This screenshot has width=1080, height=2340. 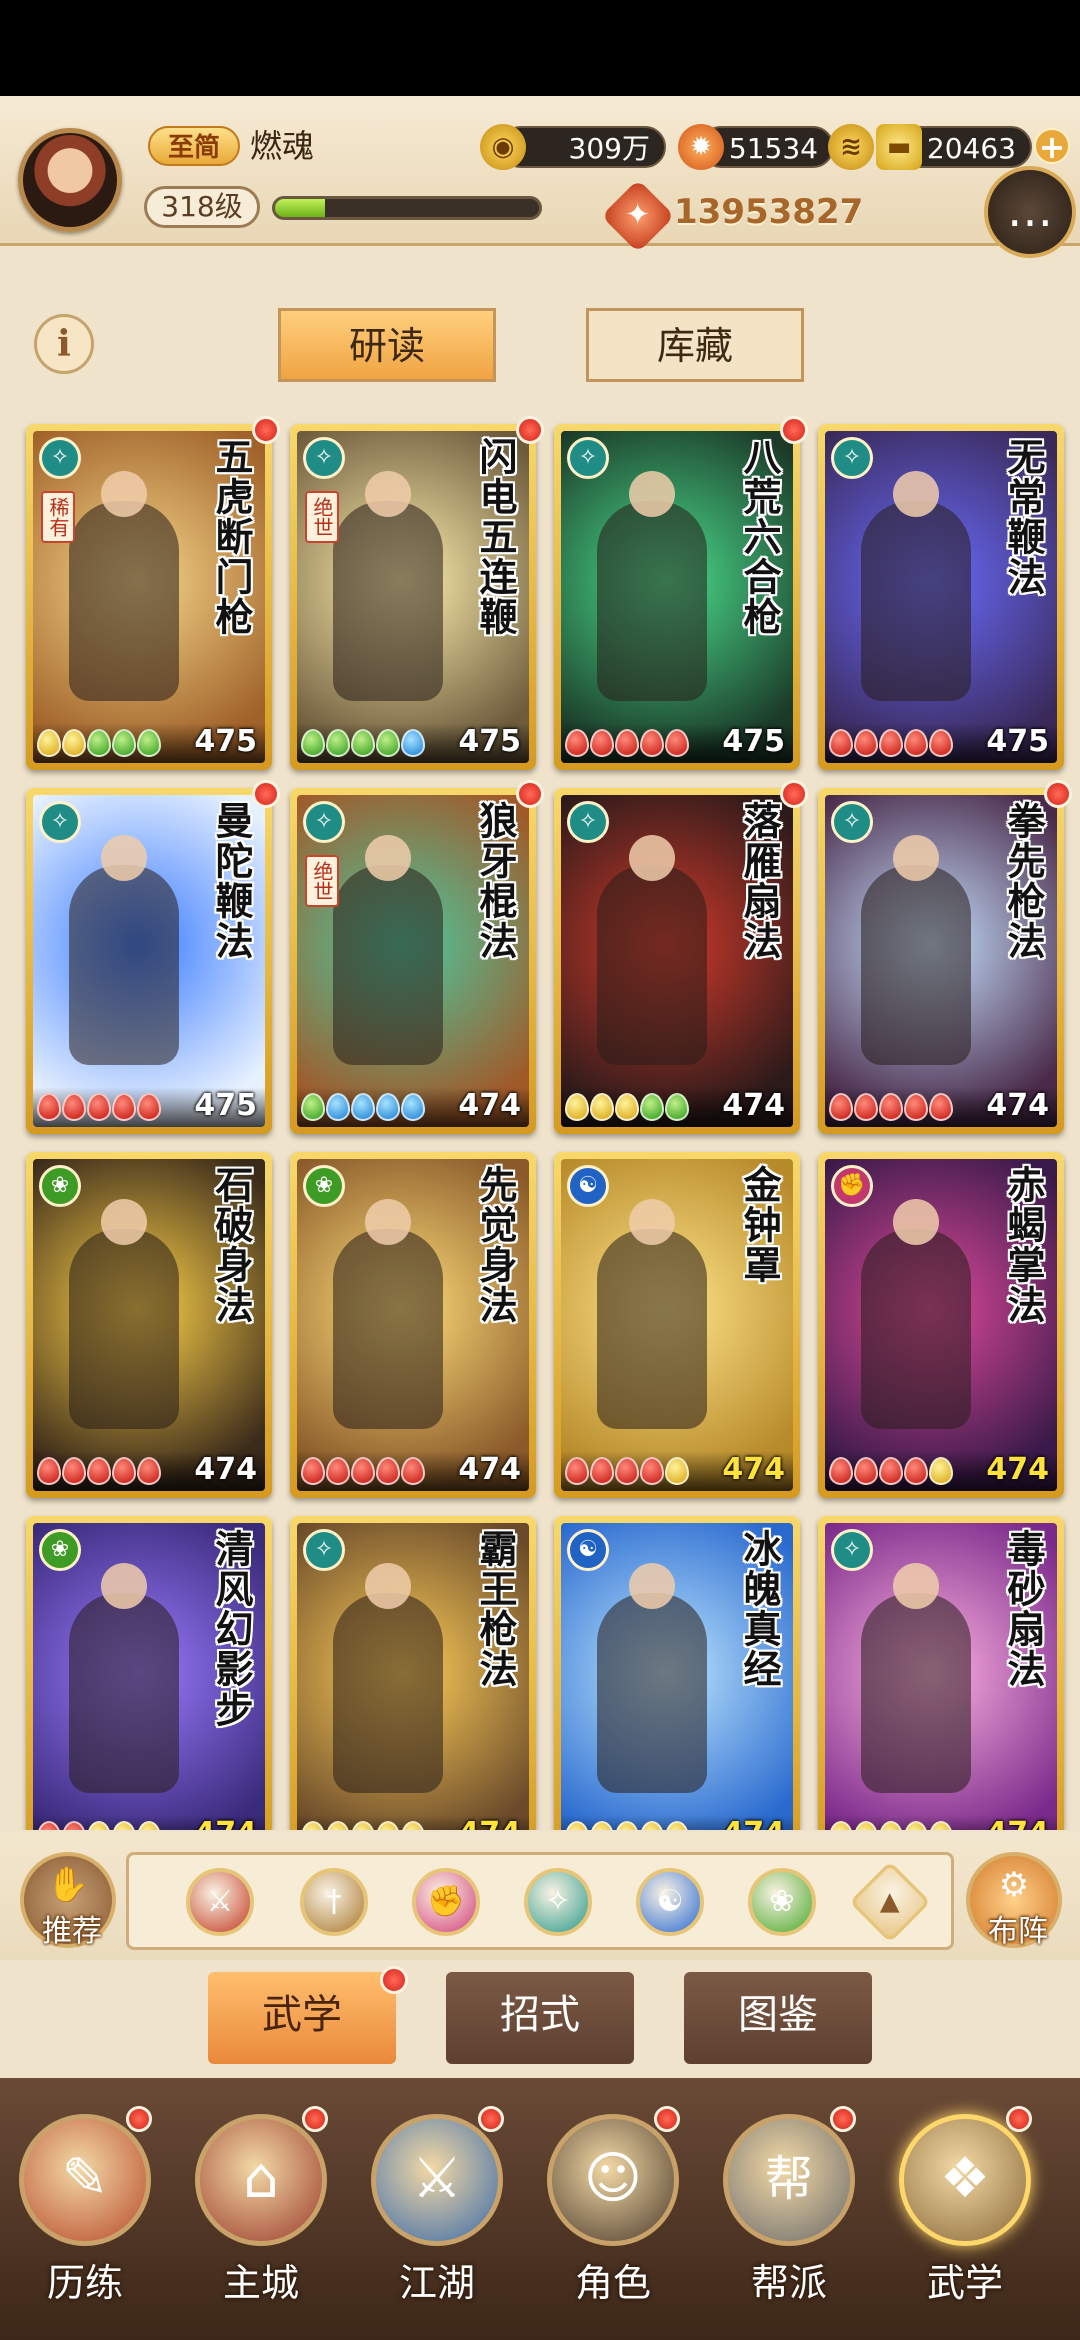 What do you see at coordinates (85, 2215) in the screenshot?
I see `nav-training: ✎ 历练` at bounding box center [85, 2215].